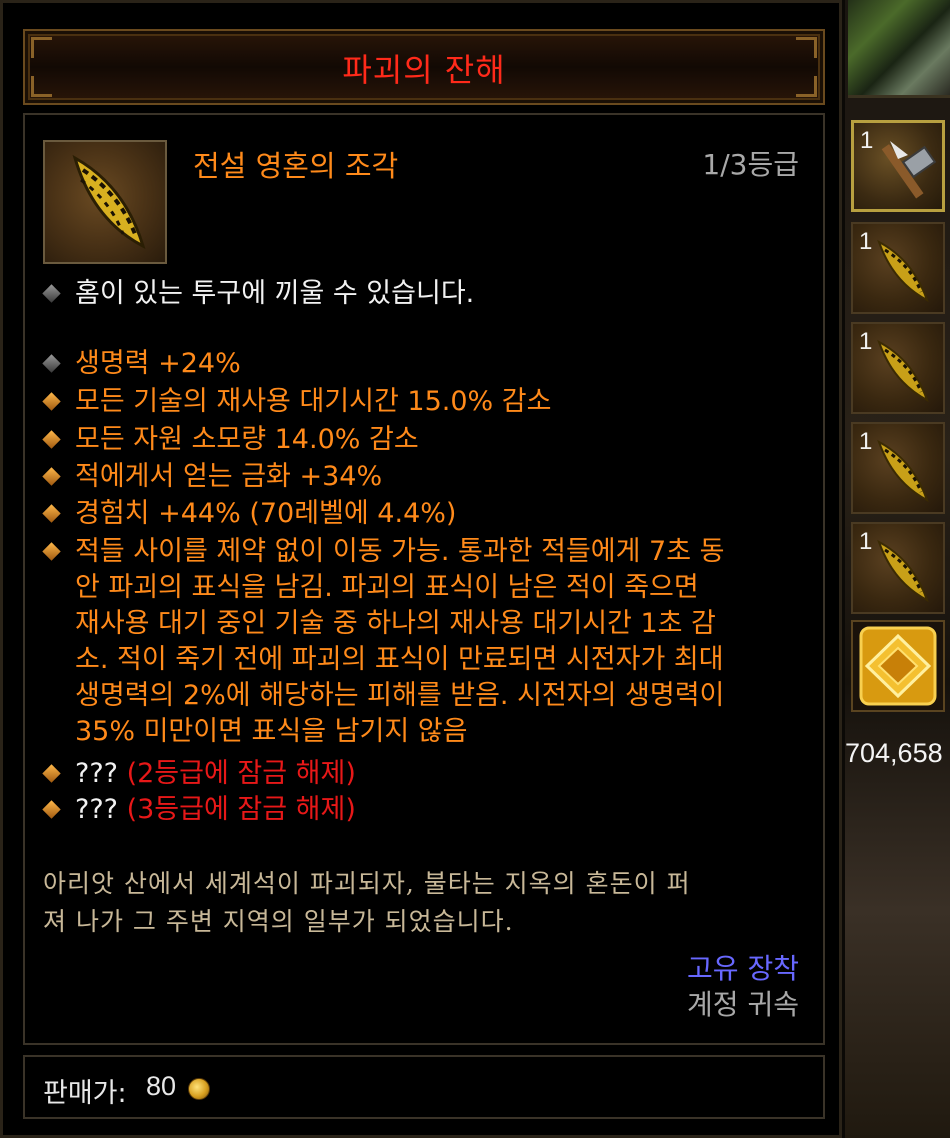 Image resolution: width=950 pixels, height=1138 pixels. What do you see at coordinates (158, 363) in the screenshot?
I see `stat-text: 생명력 +24%` at bounding box center [158, 363].